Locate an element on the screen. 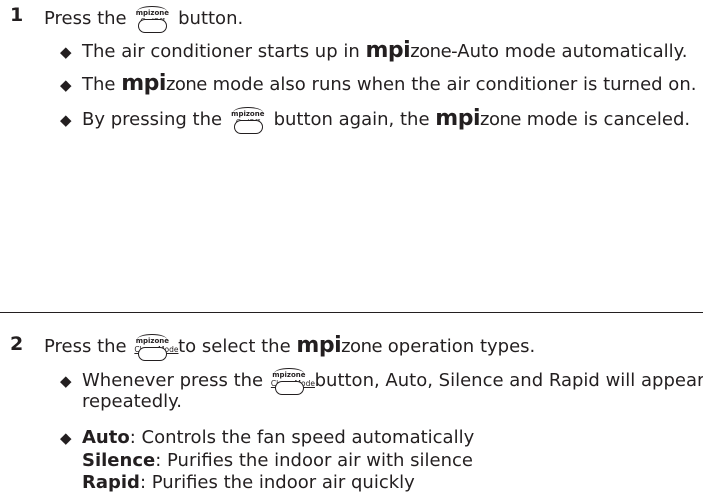  section-divider is located at coordinates (351, 312).